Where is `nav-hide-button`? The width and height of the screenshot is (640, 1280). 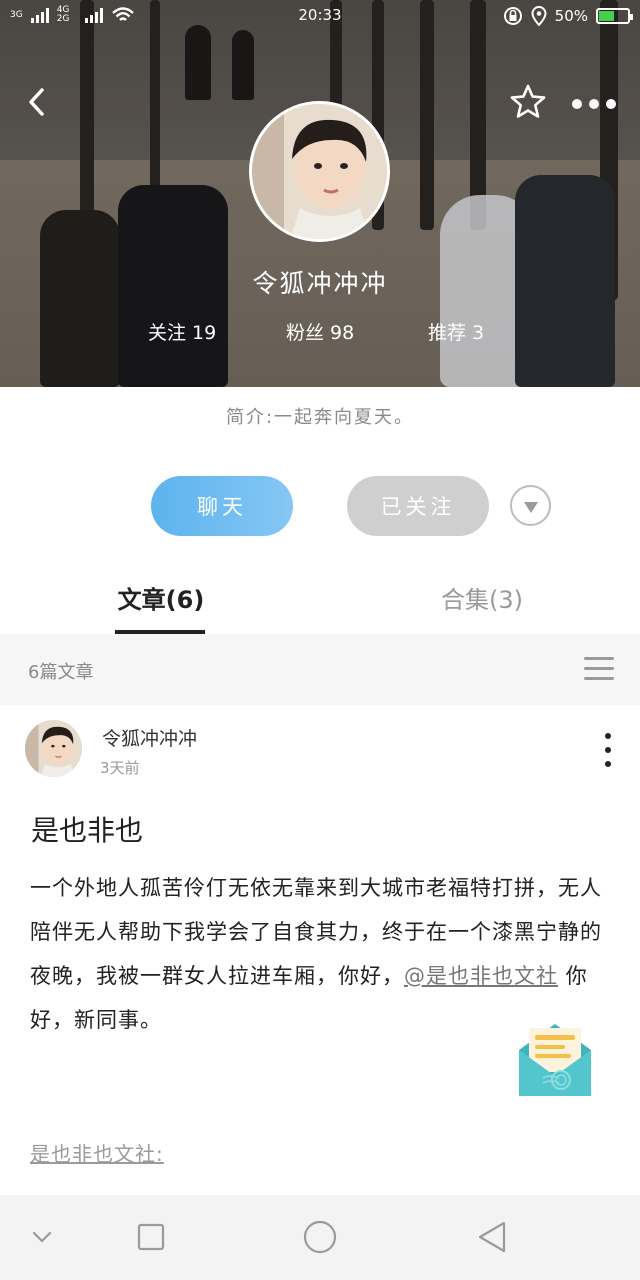 nav-hide-button is located at coordinates (42, 1237).